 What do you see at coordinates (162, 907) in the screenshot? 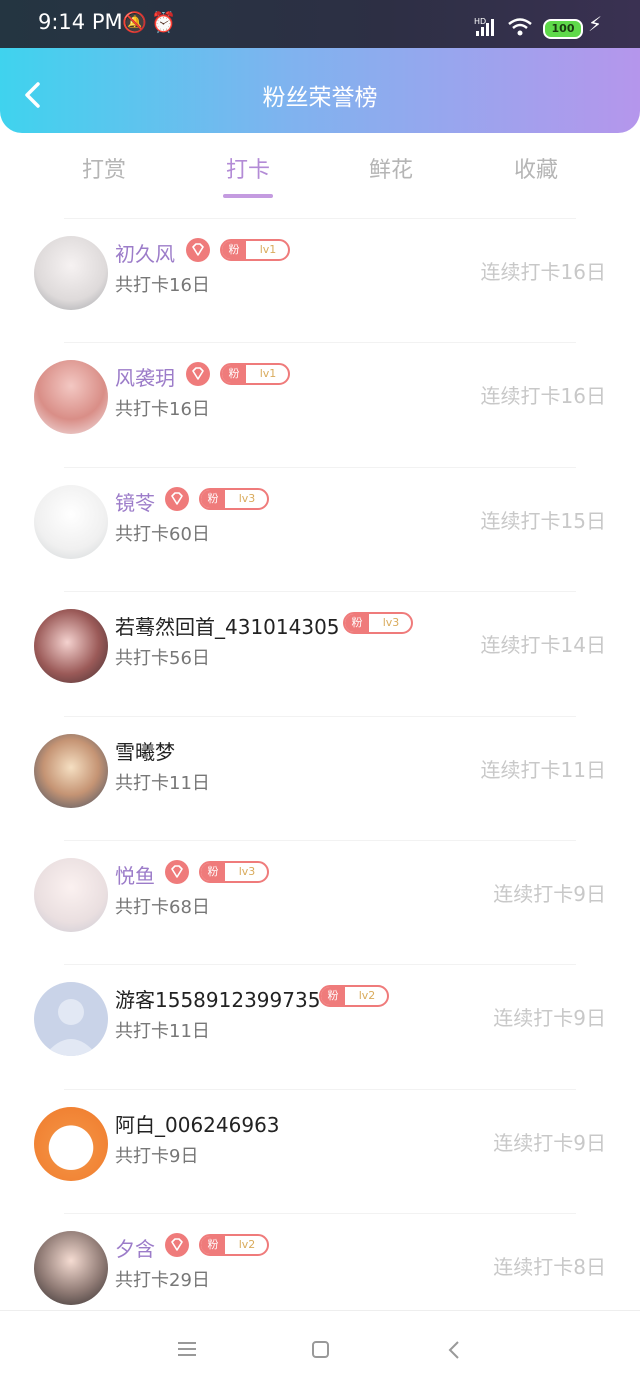
I see `total-checkin: 共打卡68日` at bounding box center [162, 907].